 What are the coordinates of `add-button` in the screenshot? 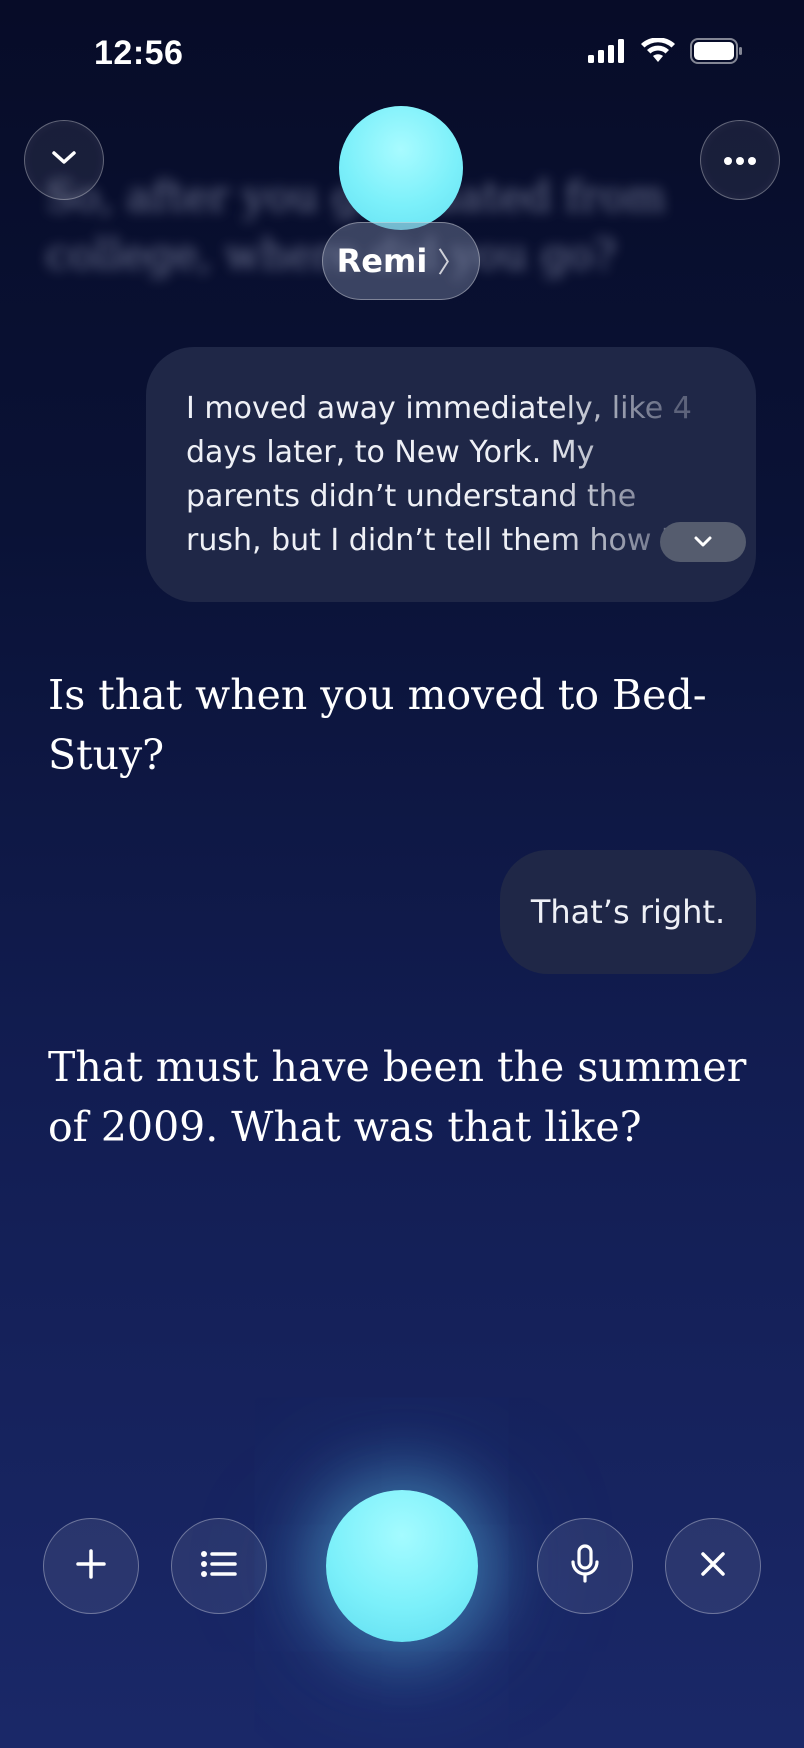 It's located at (91, 1566).